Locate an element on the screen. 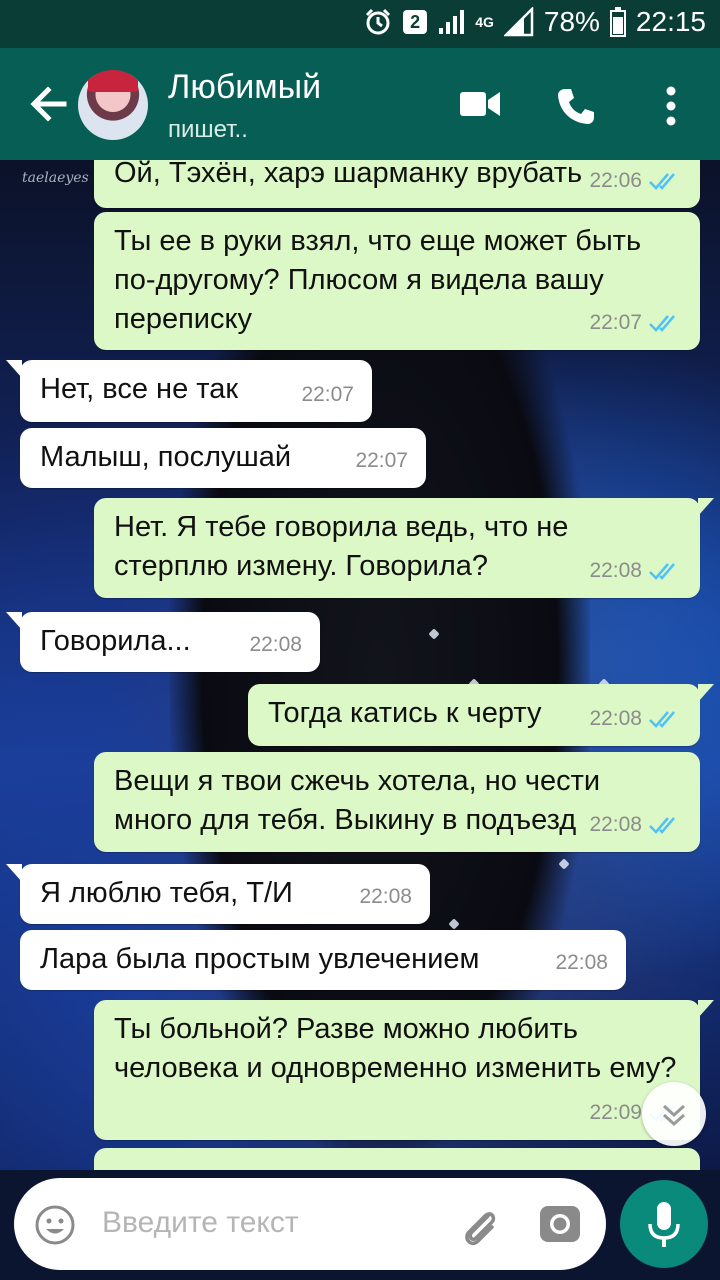 The image size is (720, 1280). signal-icon is located at coordinates (452, 22).